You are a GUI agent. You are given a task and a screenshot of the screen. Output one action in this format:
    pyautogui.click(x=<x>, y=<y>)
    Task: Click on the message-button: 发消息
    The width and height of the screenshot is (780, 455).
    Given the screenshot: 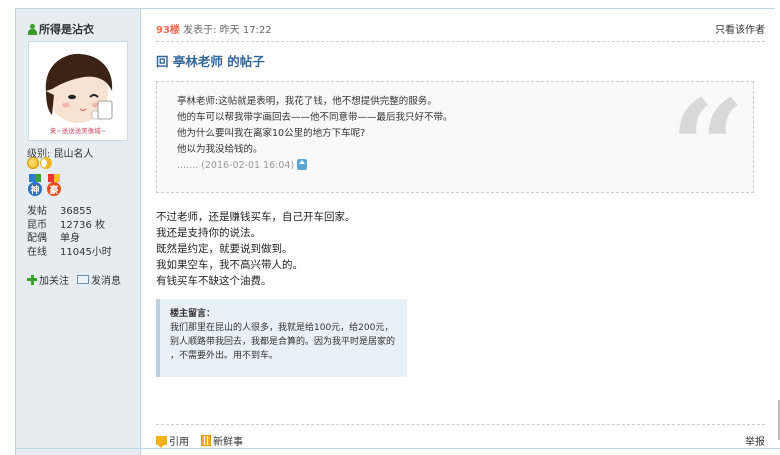 What is the action you would take?
    pyautogui.click(x=99, y=279)
    